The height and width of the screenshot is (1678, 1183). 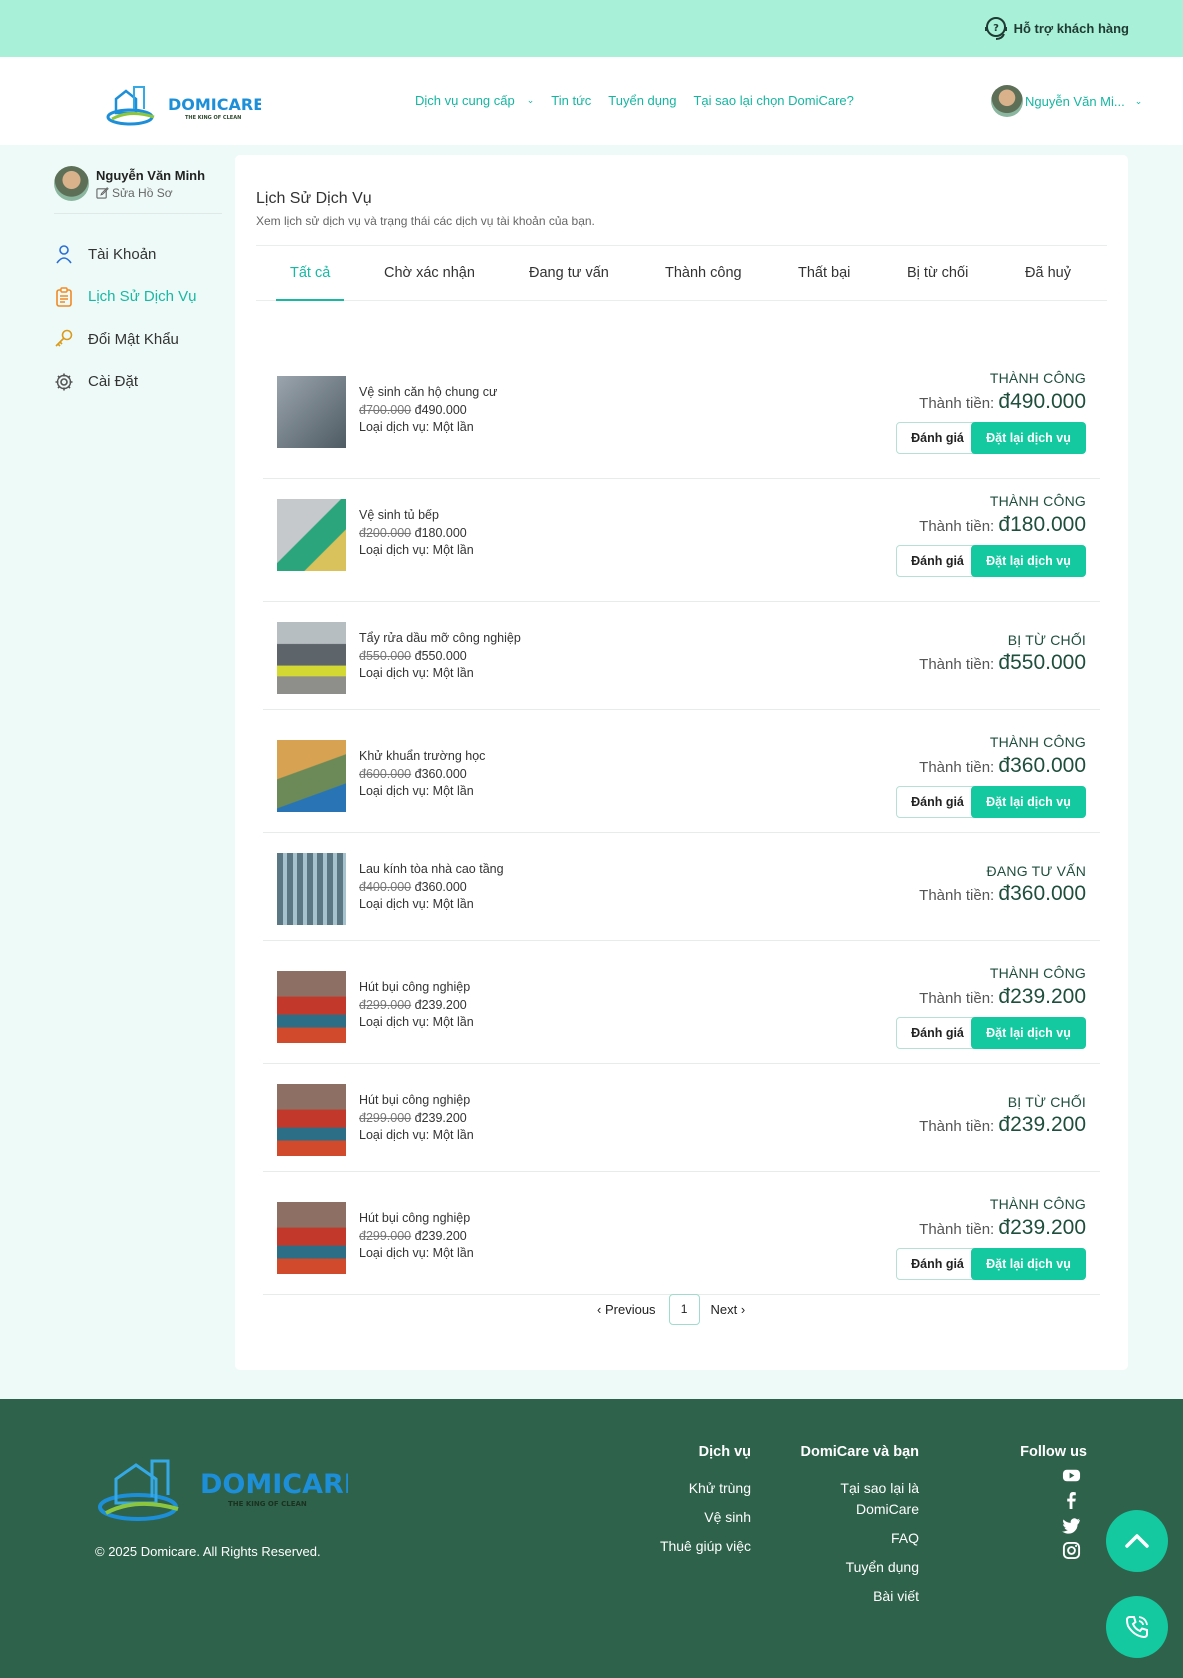 What do you see at coordinates (686, 1504) in the screenshot?
I see `footer-services: Dịch vụ Khử trùng Vệ sinh Thuê giúp việc` at bounding box center [686, 1504].